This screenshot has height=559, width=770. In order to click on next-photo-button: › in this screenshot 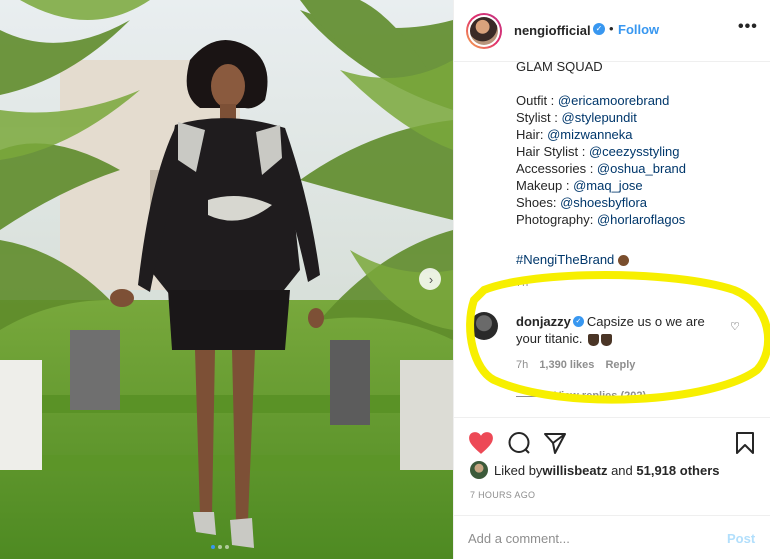, I will do `click(430, 279)`.